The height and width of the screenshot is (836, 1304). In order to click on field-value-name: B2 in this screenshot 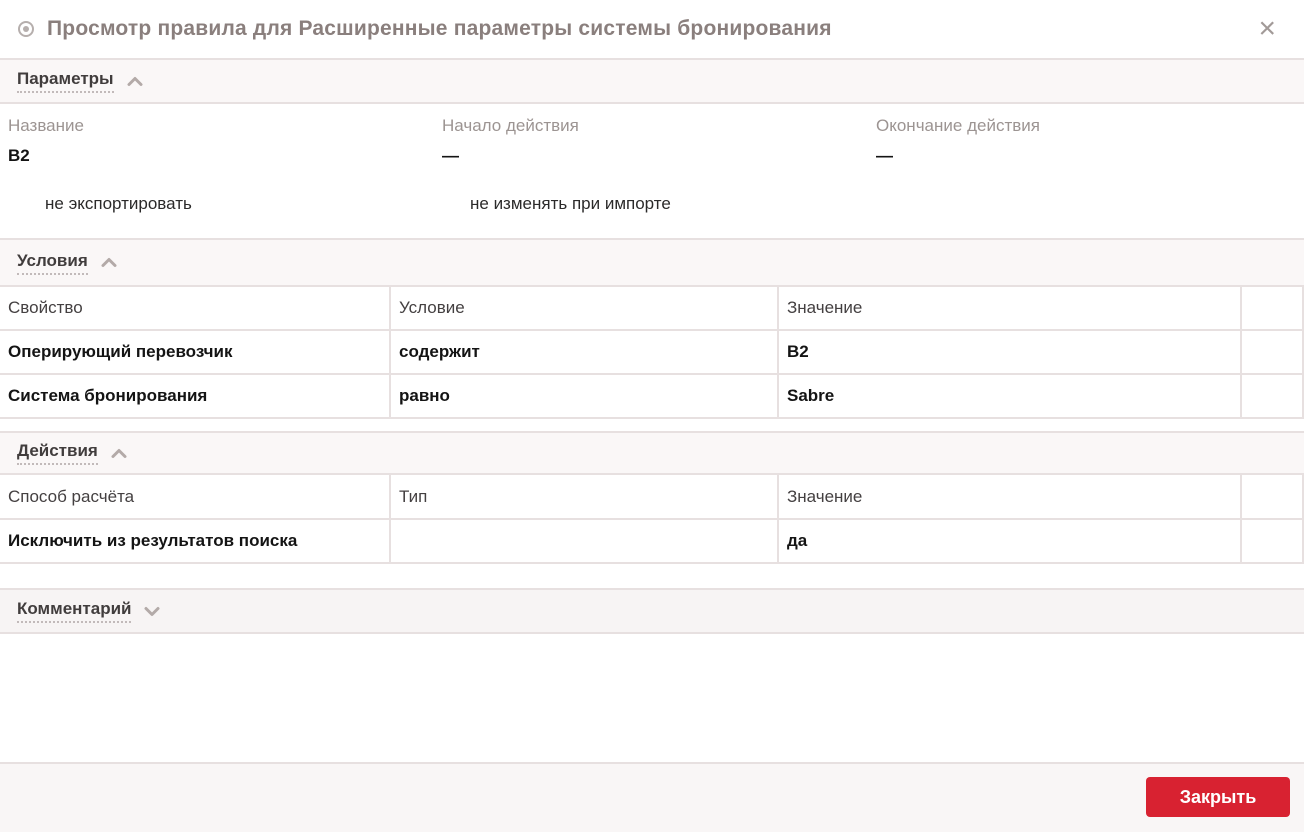, I will do `click(19, 155)`.